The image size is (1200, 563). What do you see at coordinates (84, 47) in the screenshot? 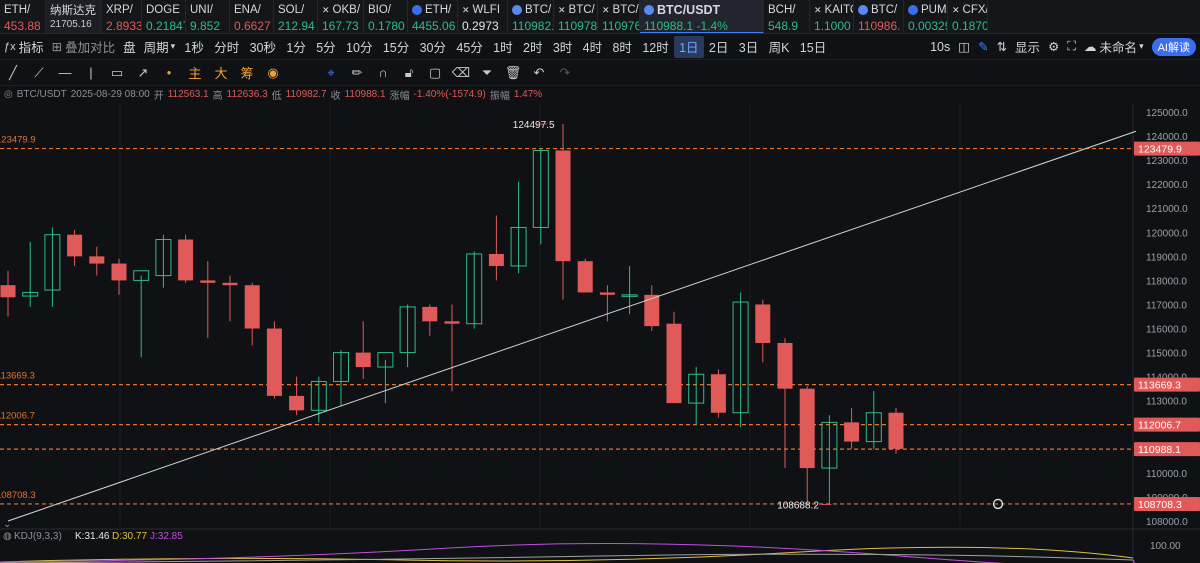
I see `overlay-button: ⊞ 叠加对比` at bounding box center [84, 47].